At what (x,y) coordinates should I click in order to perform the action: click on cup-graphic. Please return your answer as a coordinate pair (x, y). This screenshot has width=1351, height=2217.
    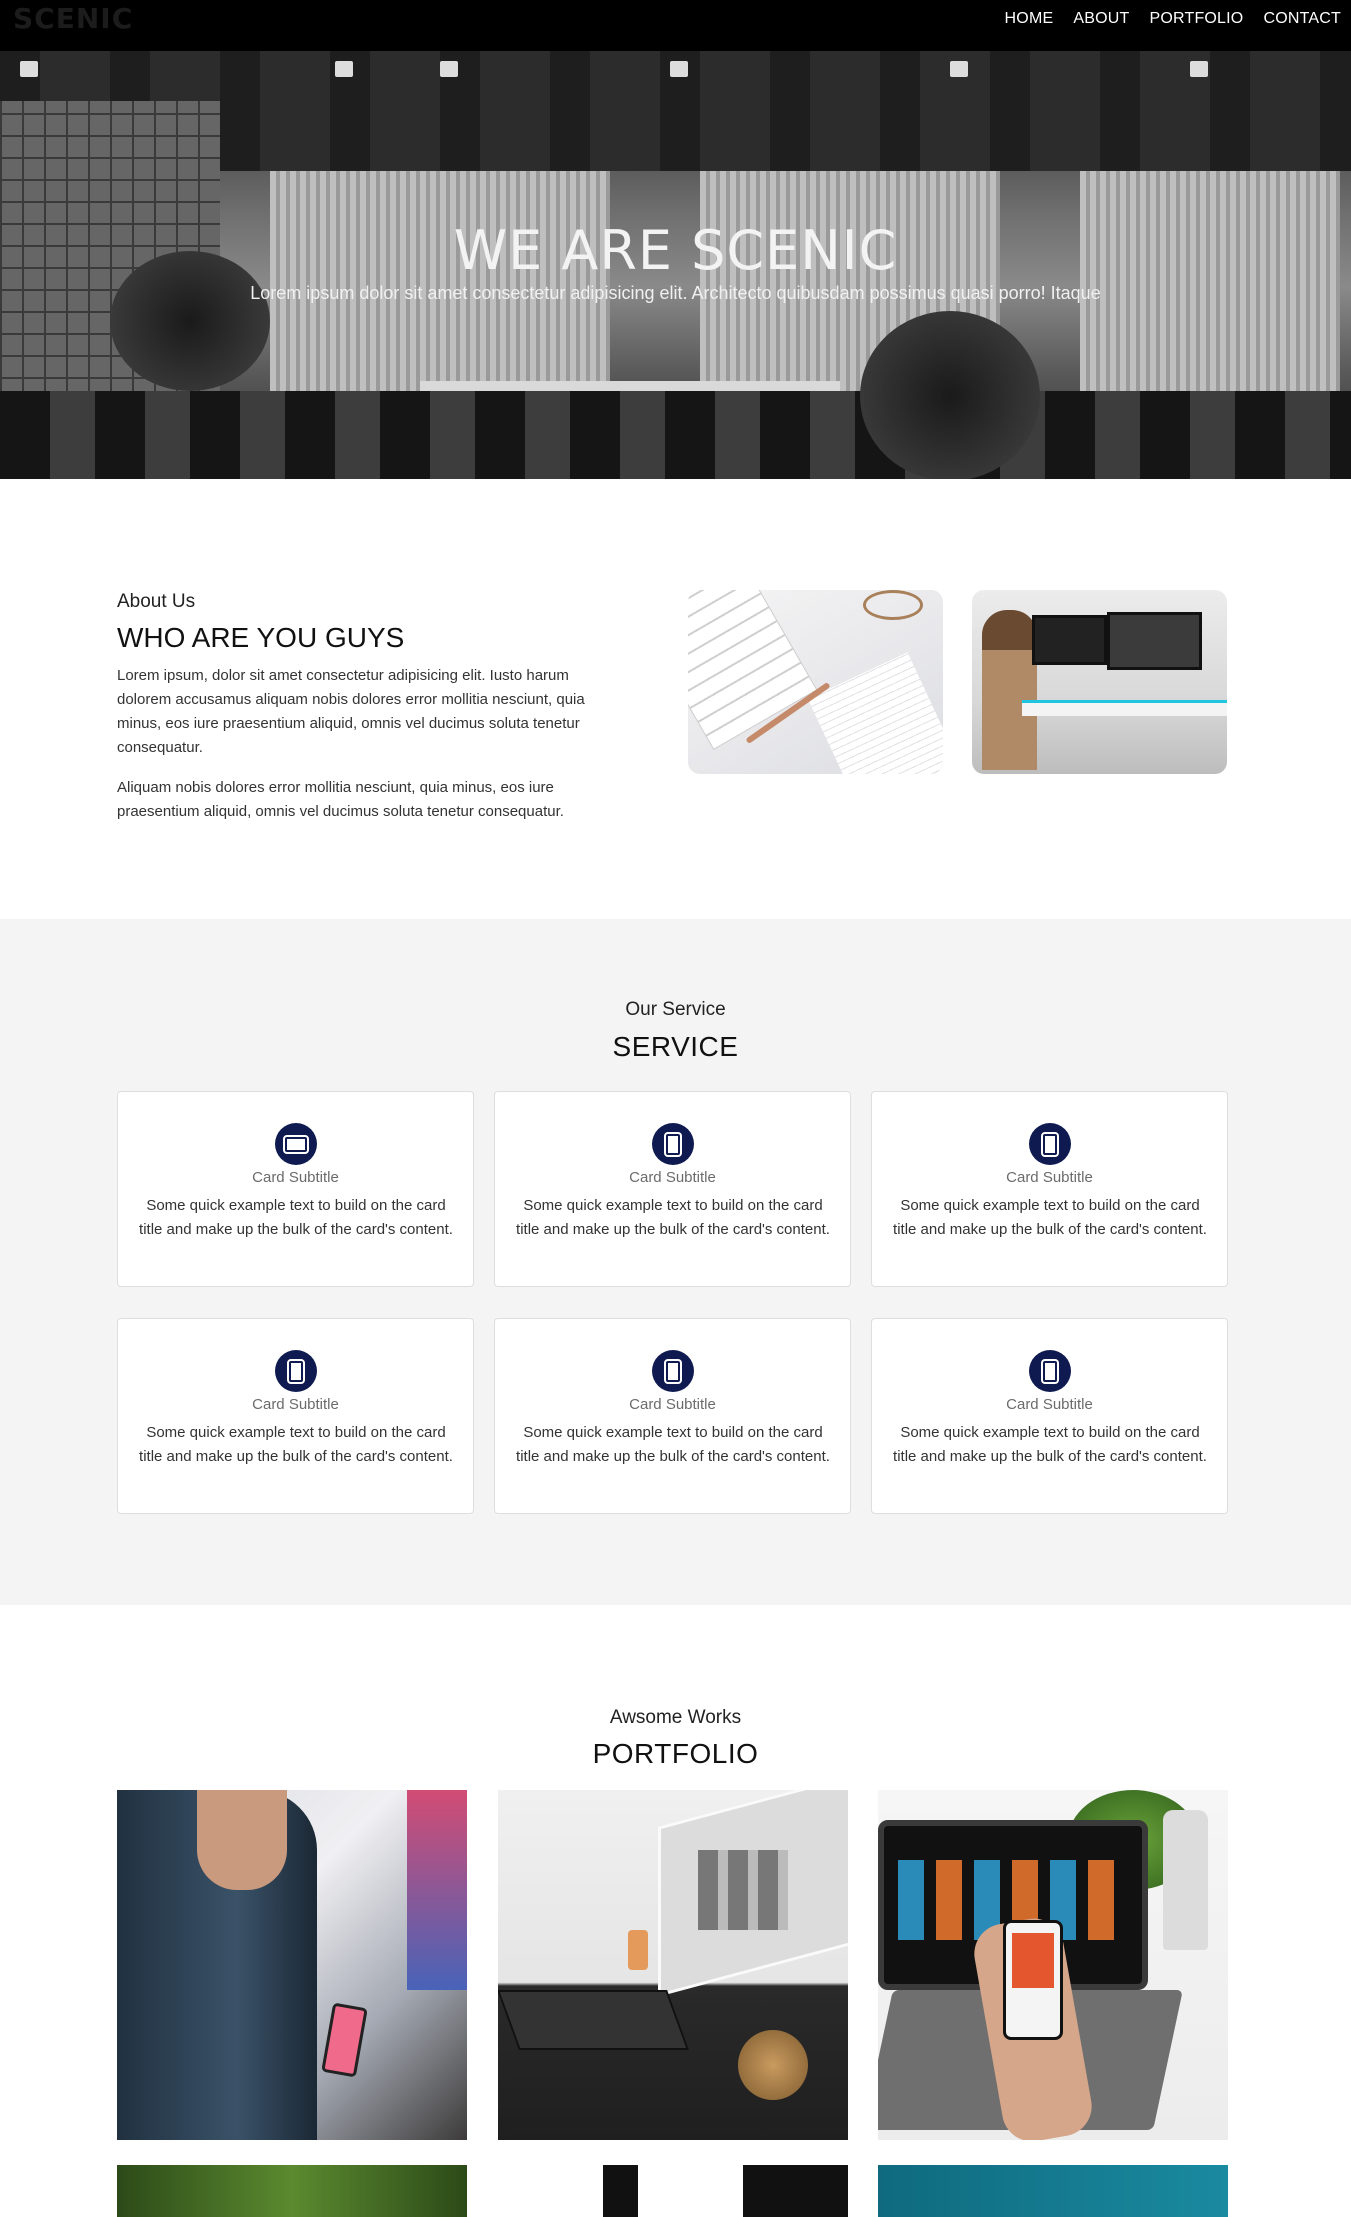
    Looking at the image, I should click on (773, 2065).